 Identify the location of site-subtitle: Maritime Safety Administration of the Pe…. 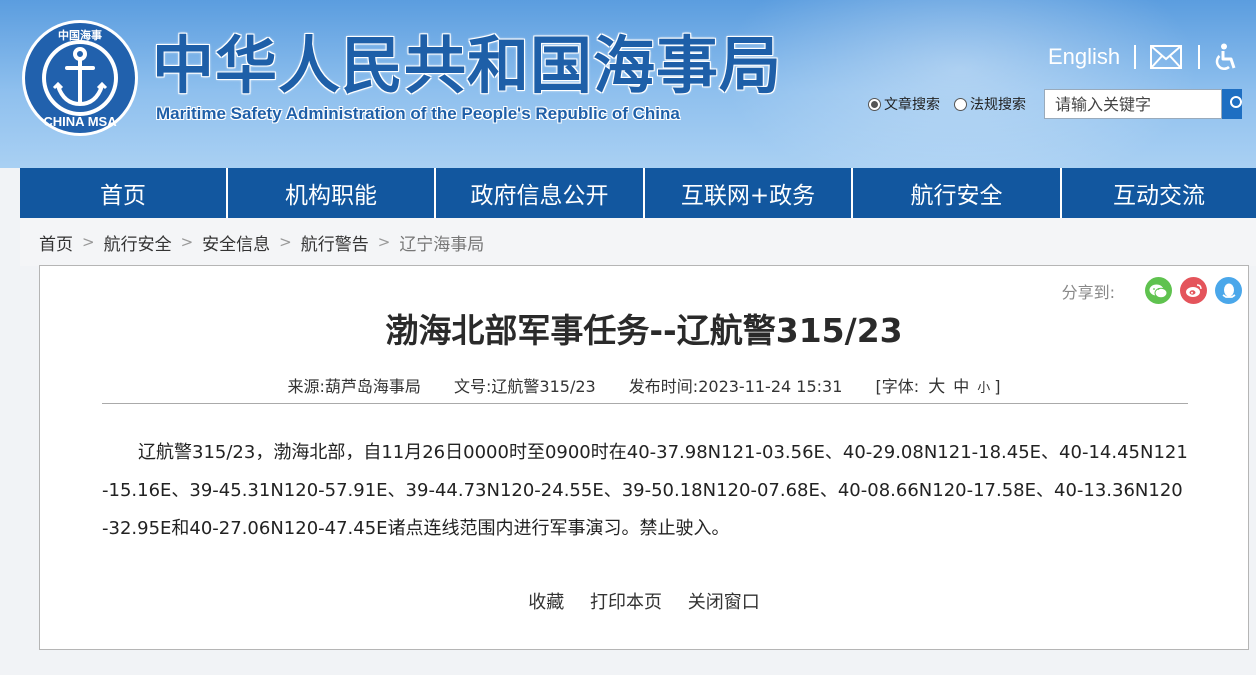
(418, 113).